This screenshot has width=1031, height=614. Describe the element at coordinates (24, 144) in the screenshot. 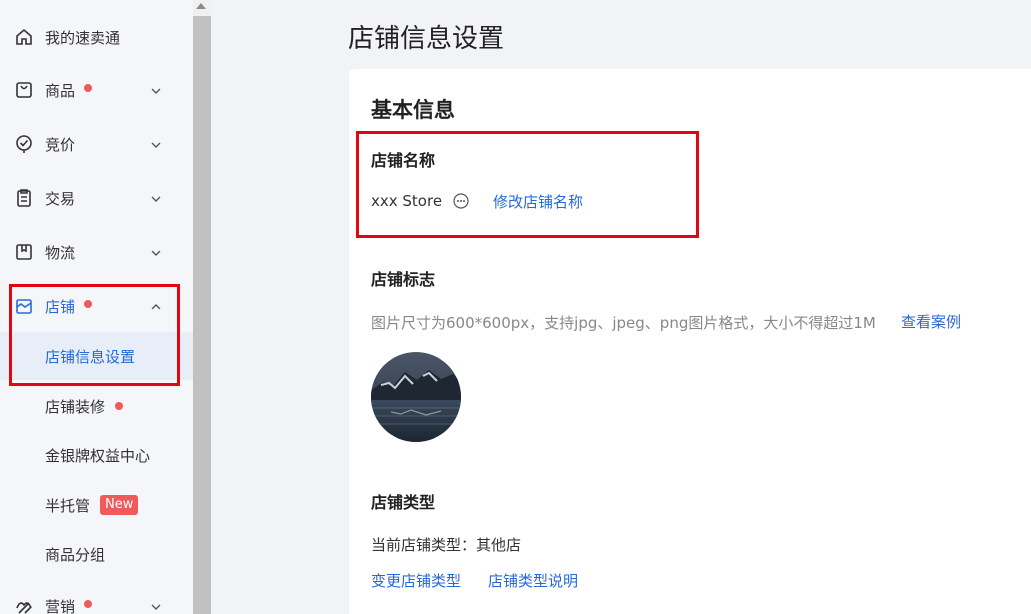

I see `bid-icon` at that location.